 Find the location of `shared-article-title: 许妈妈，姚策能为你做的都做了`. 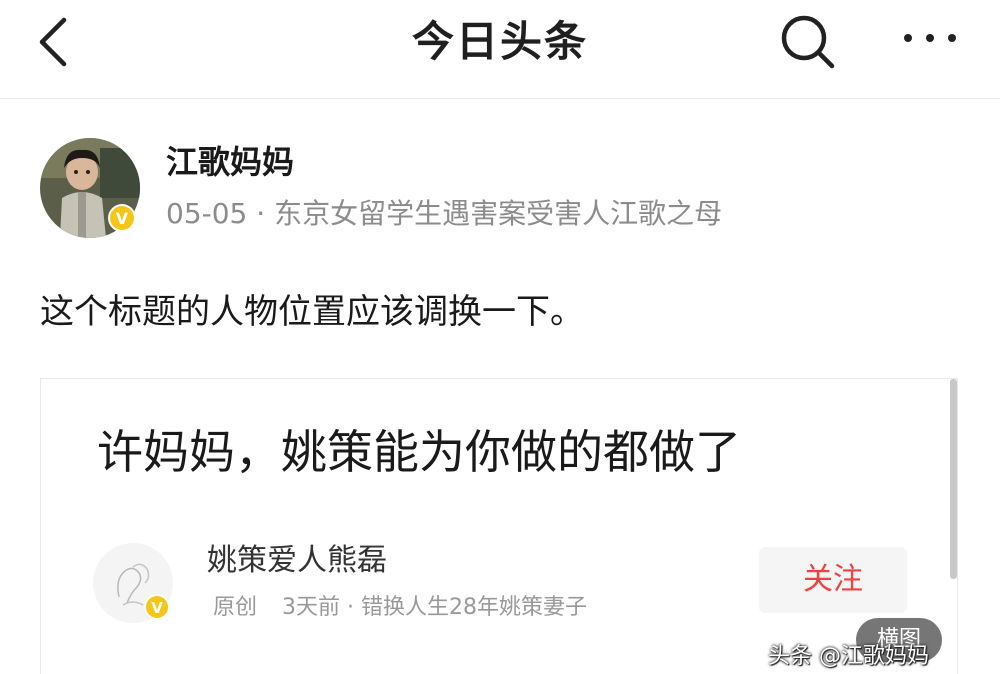

shared-article-title: 许妈妈，姚策能为你做的都做了 is located at coordinates (419, 452).